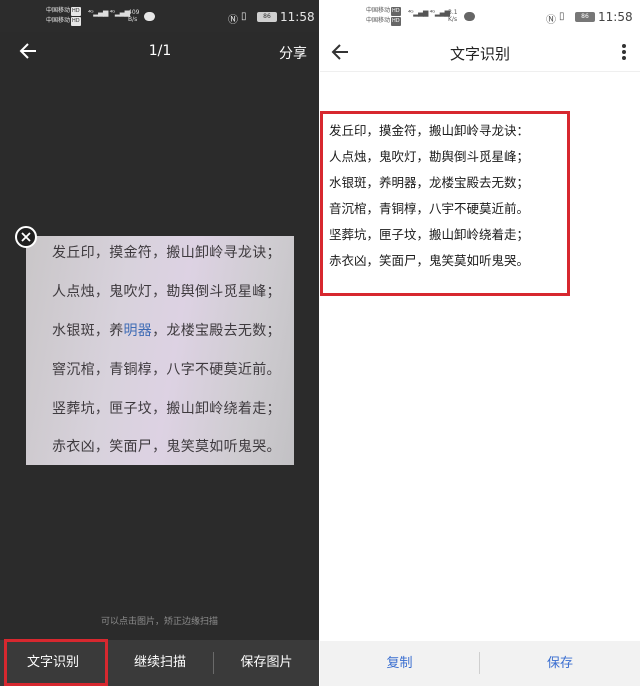 Image resolution: width=640 pixels, height=686 pixels. Describe the element at coordinates (166, 370) in the screenshot. I see `photo-text-line: 窨沉棺，青铜椁，八字不硬莫近前。` at that location.